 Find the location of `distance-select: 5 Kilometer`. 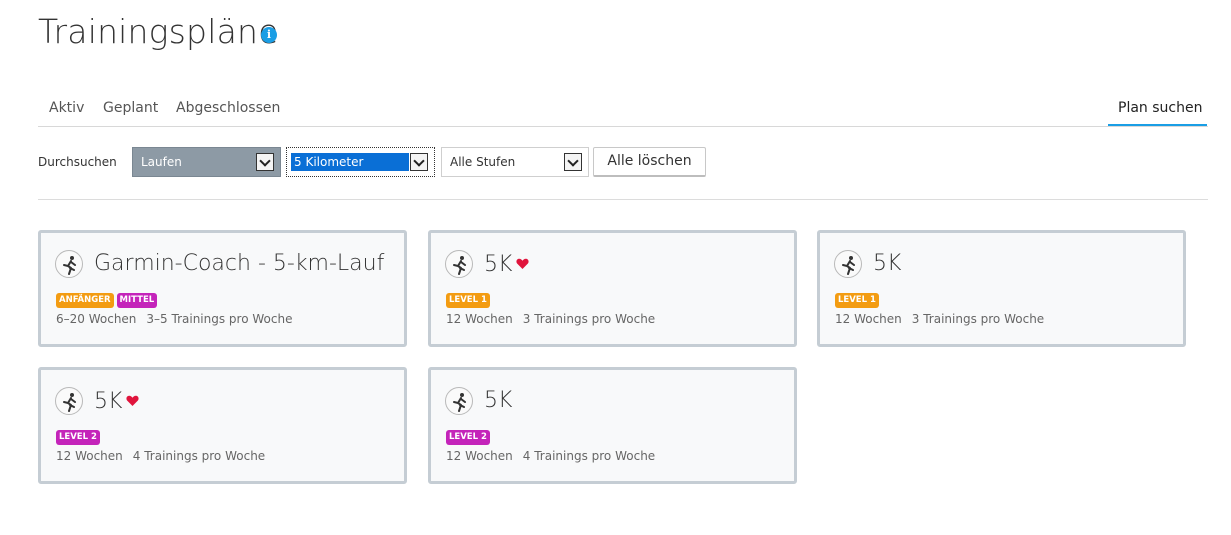

distance-select: 5 Kilometer is located at coordinates (360, 162).